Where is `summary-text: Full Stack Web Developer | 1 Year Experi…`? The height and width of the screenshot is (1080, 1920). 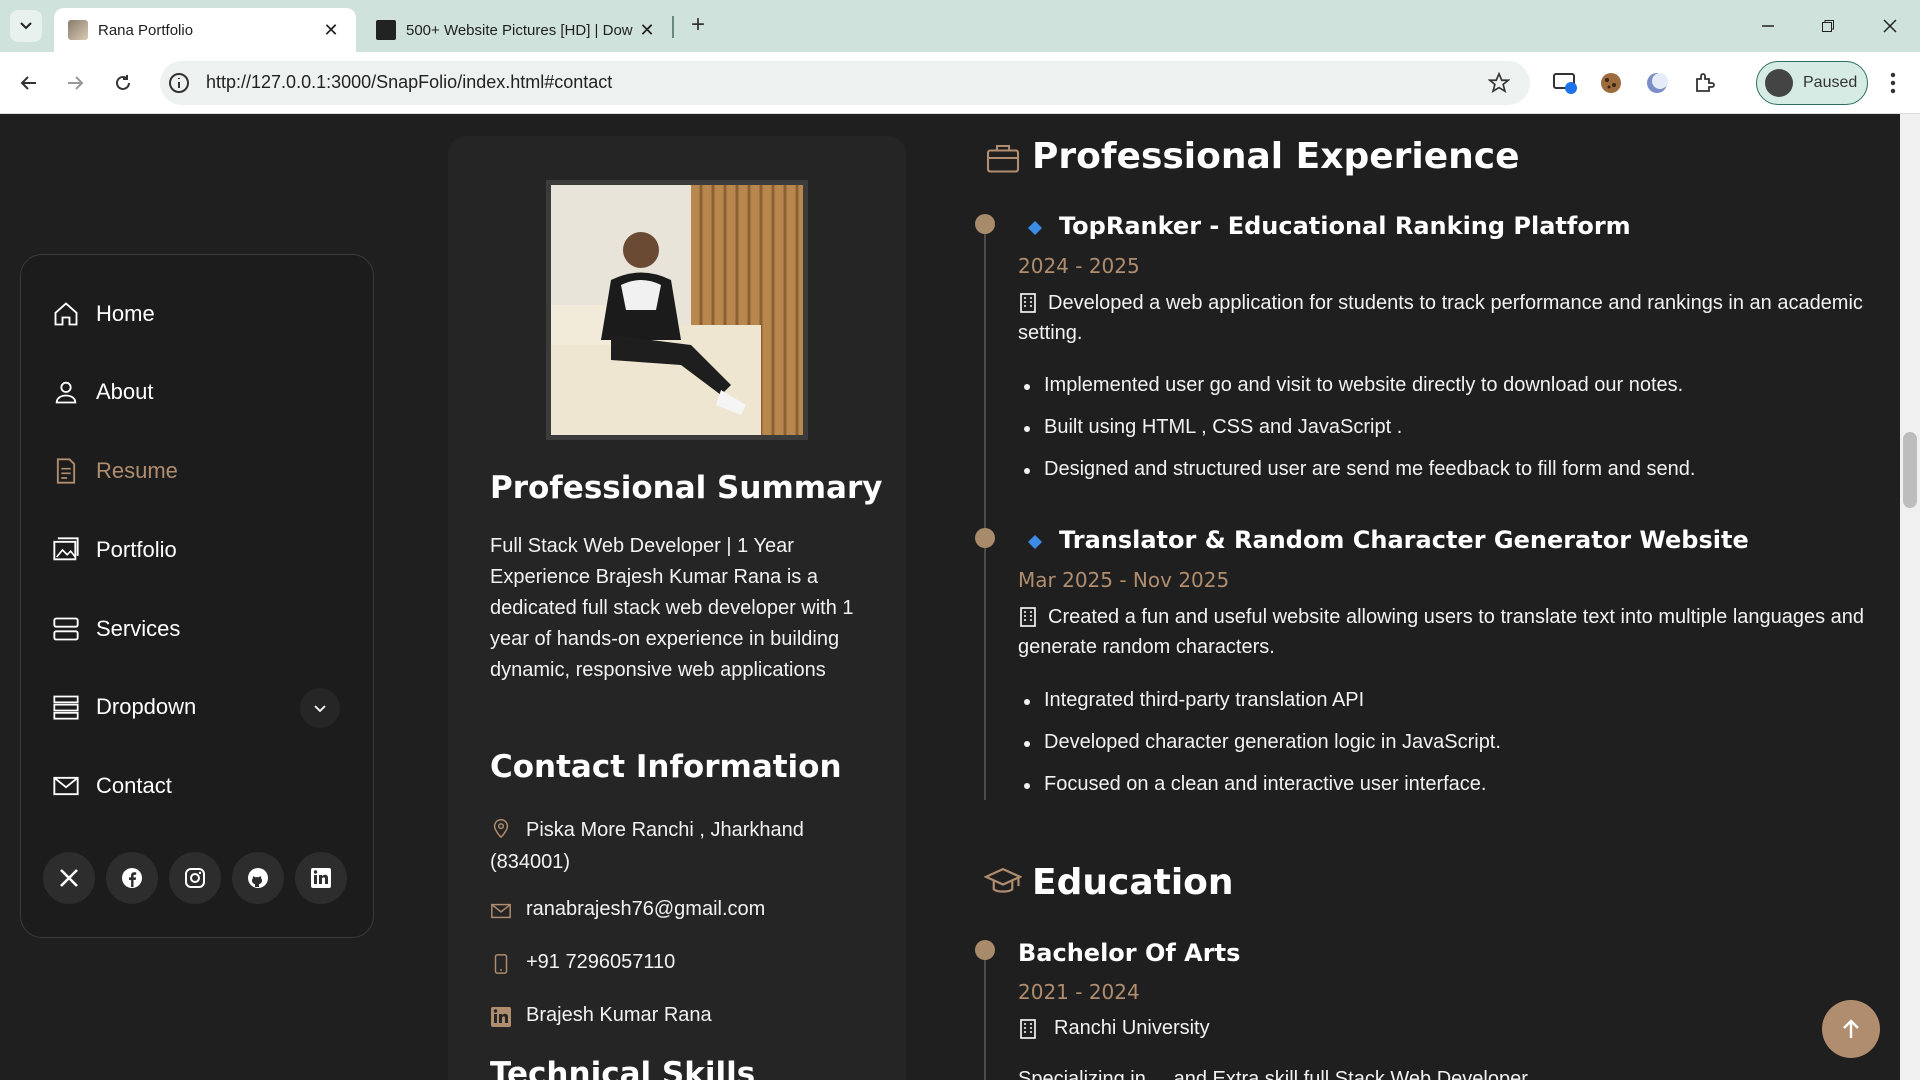
summary-text: Full Stack Web Developer | 1 Year Experi… is located at coordinates (672, 608).